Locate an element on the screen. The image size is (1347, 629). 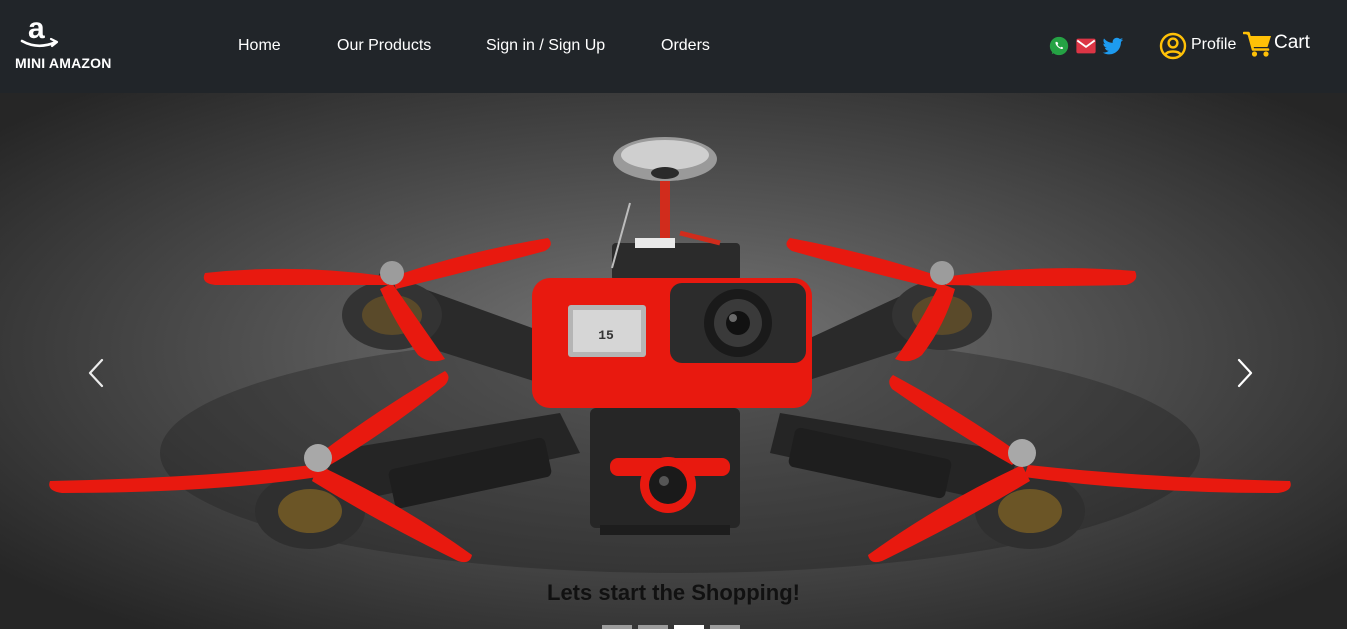
chevron-right-icon is located at coordinates (1245, 373).